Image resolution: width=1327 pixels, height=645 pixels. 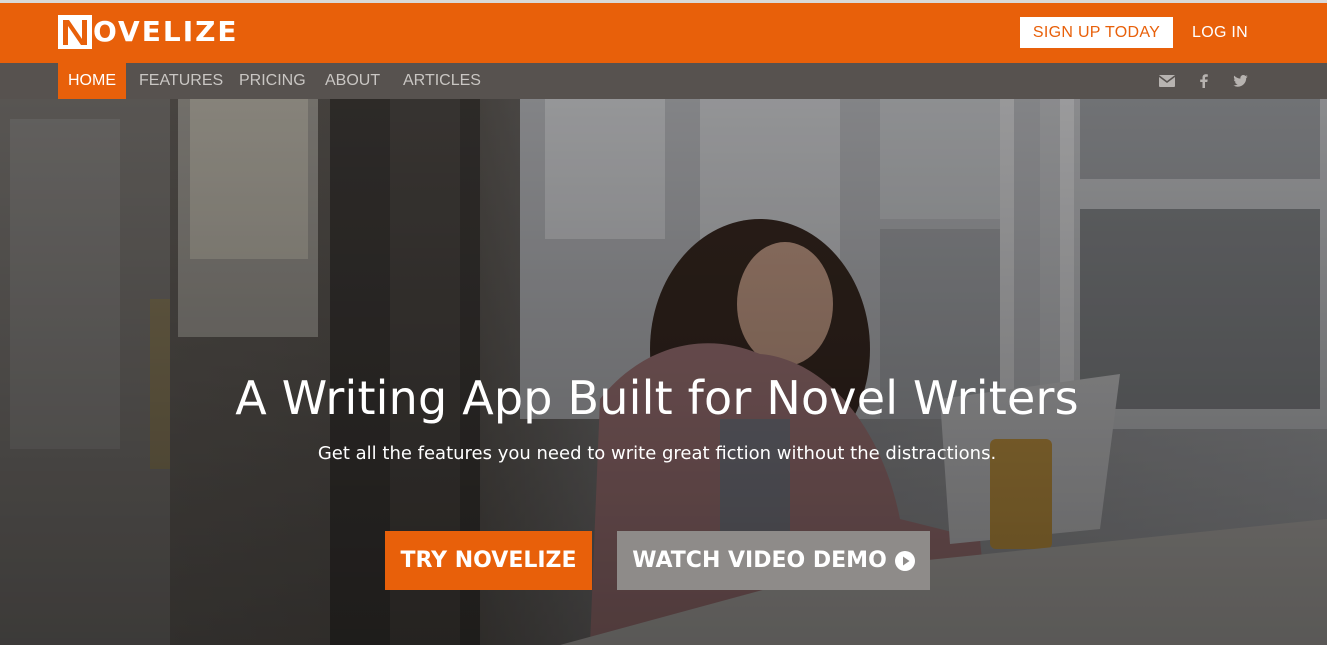 I want to click on nav-item-about: ABOUT, so click(x=352, y=81).